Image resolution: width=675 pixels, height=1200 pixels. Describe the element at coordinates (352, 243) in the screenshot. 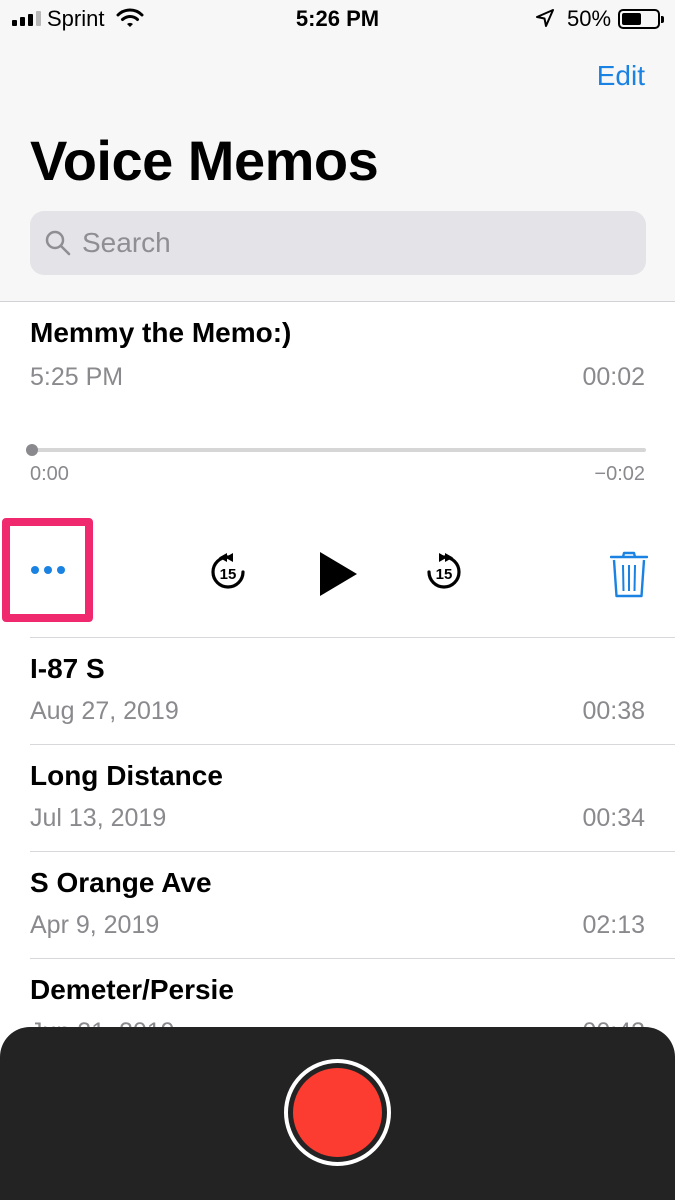

I see `search-input` at that location.